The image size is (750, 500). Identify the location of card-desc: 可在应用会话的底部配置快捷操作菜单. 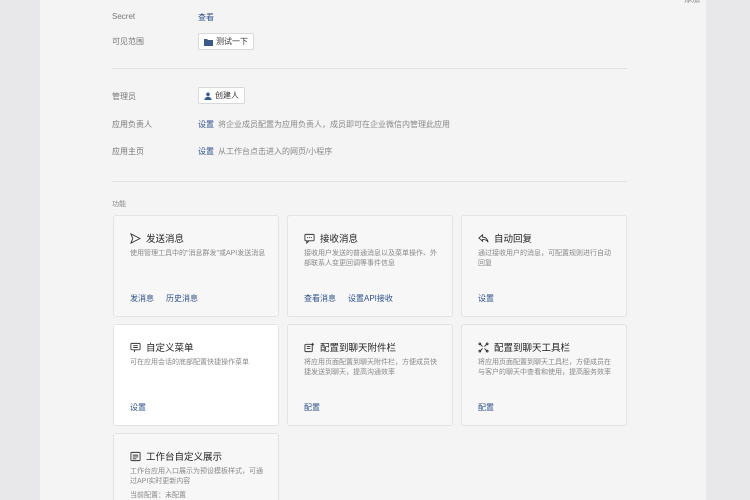
(189, 362).